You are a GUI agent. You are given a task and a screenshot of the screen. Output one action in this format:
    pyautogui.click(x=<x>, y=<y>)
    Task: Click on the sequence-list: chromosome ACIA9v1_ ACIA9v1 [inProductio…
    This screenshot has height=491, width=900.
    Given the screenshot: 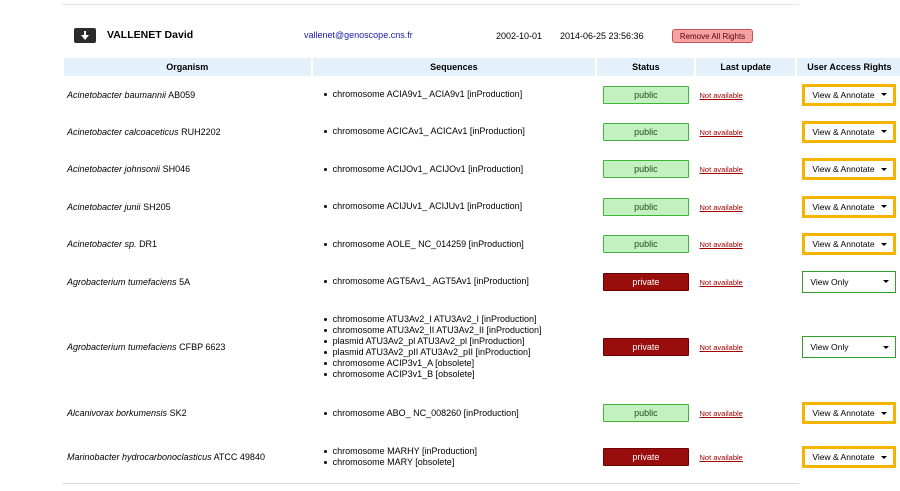 What is the action you would take?
    pyautogui.click(x=454, y=94)
    